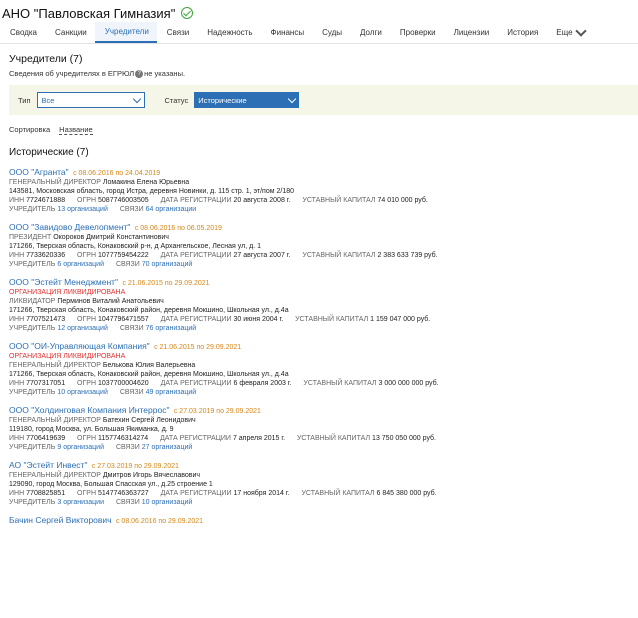 This screenshot has height=618, width=638. What do you see at coordinates (228, 32) in the screenshot?
I see `tab-reliability: Надежность` at bounding box center [228, 32].